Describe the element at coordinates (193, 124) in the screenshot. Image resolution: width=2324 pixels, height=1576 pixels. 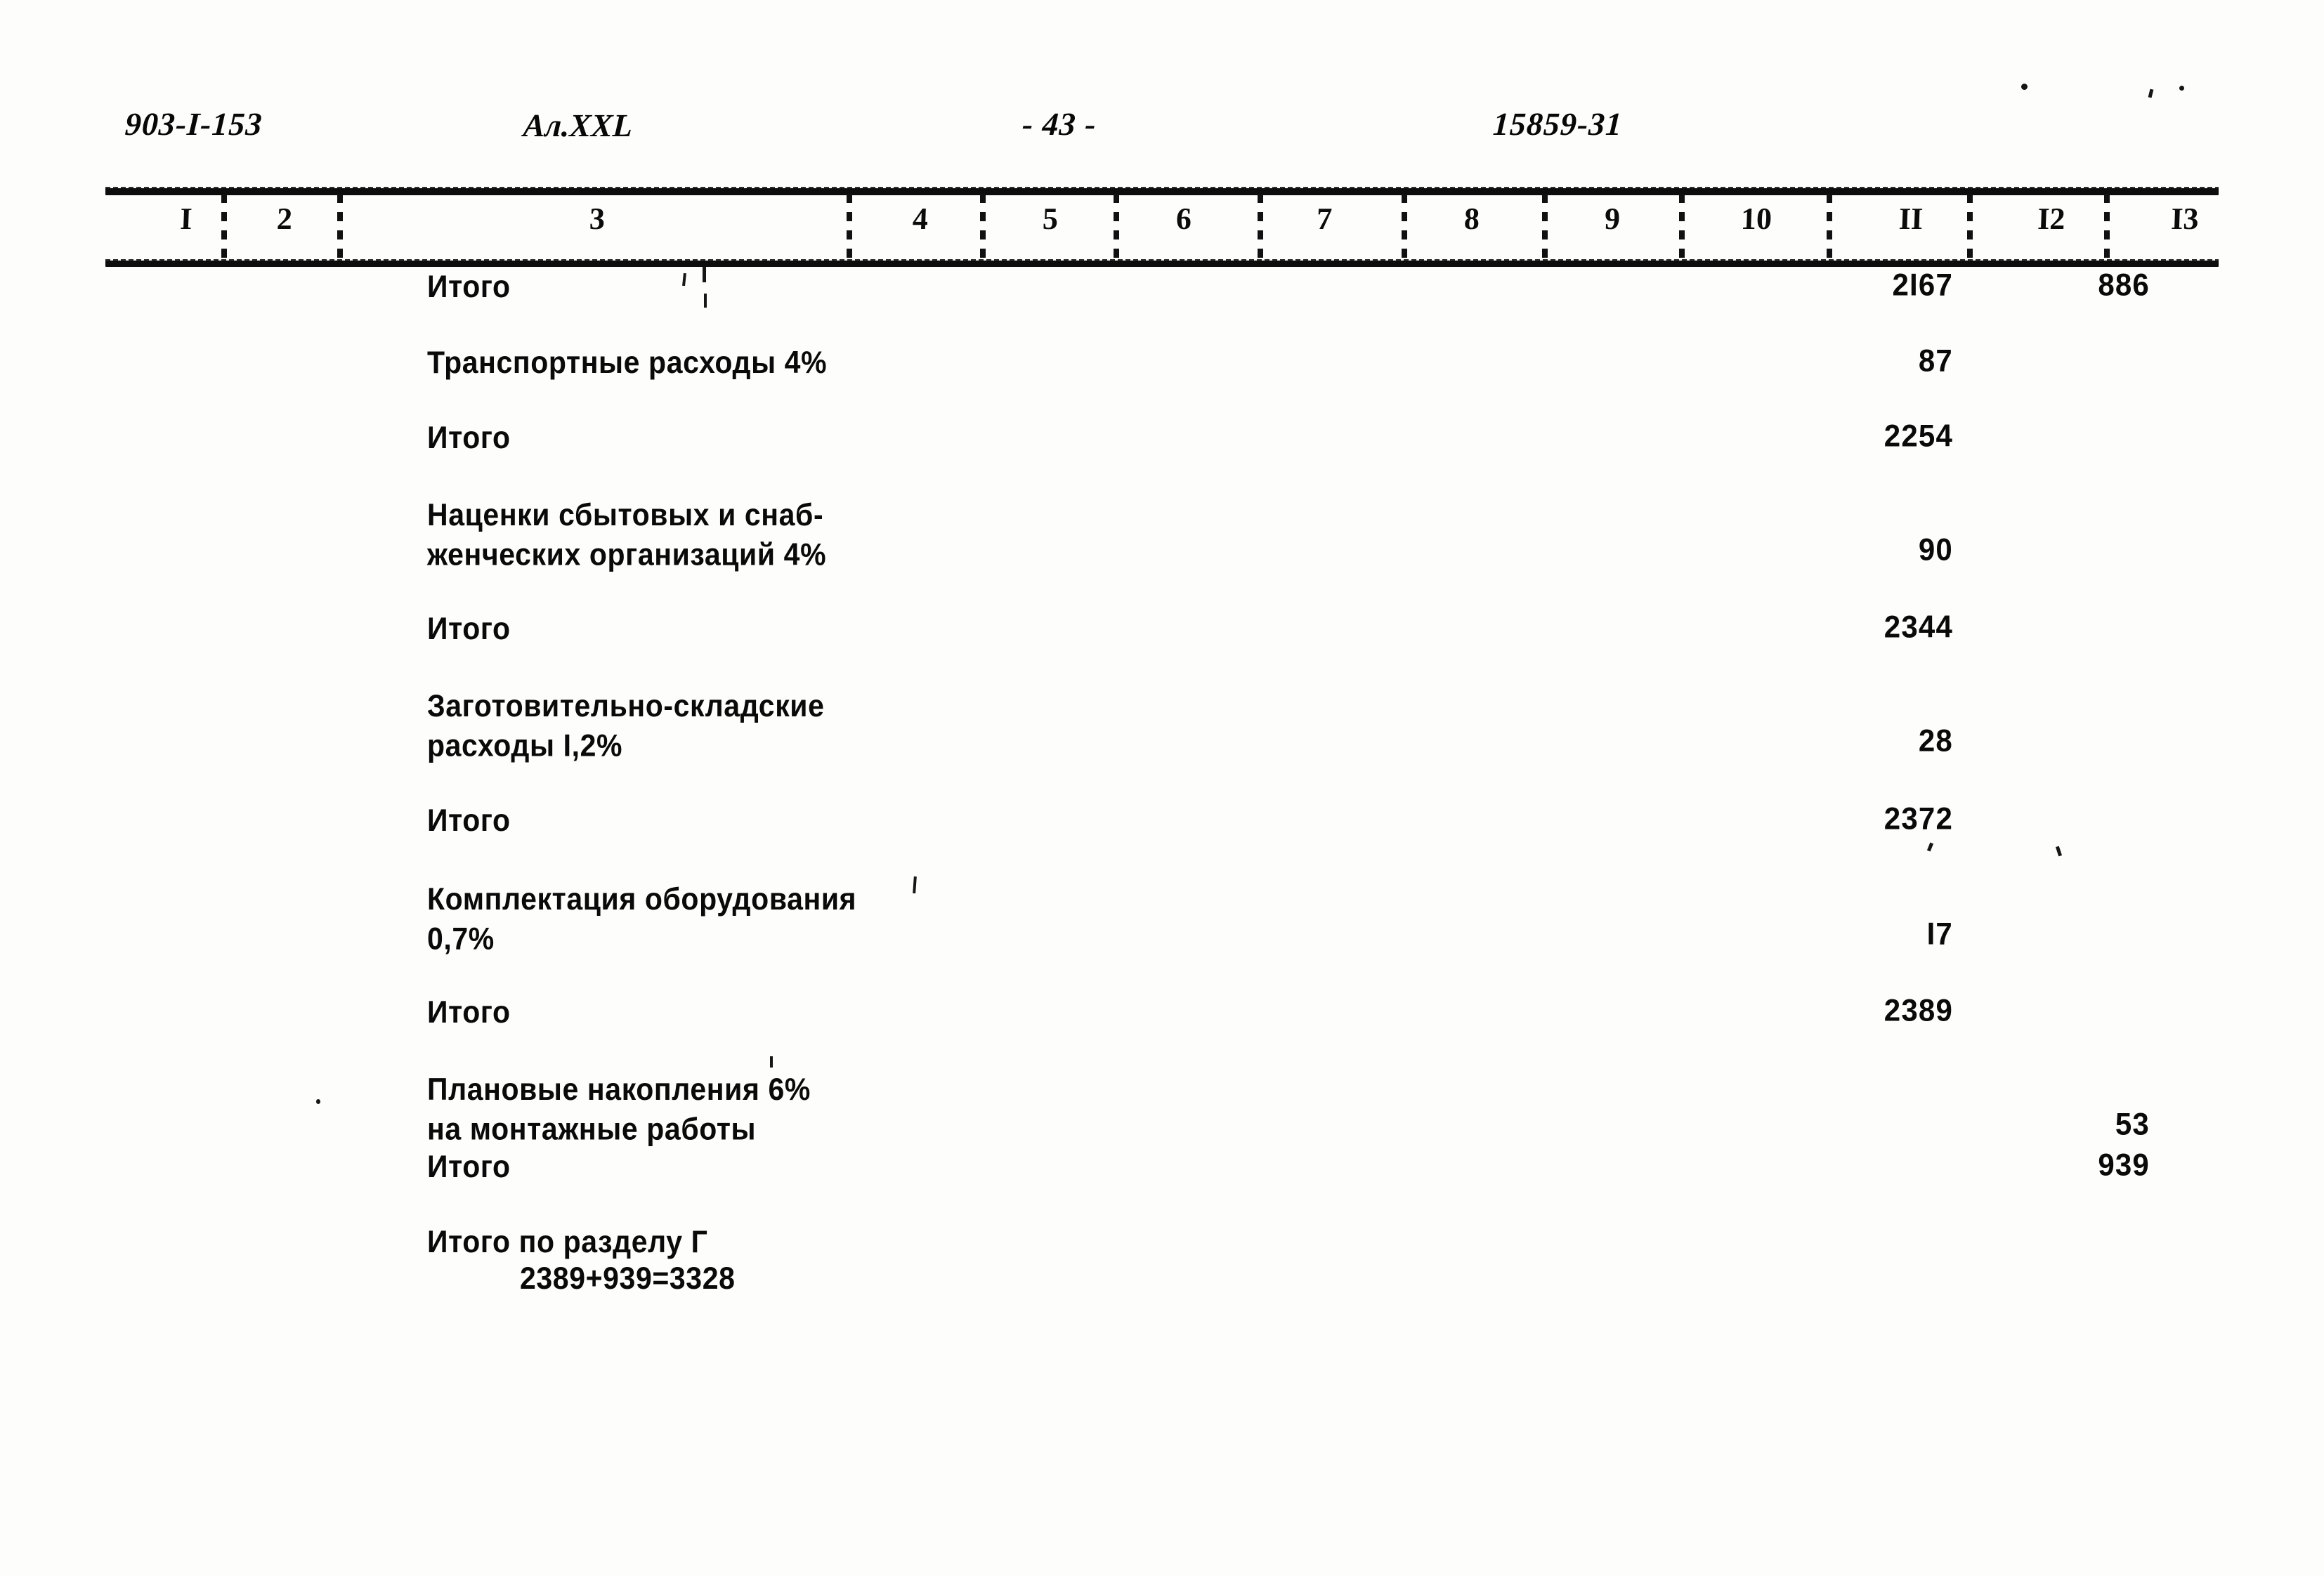
I see `drawing-code: 903-I-153` at that location.